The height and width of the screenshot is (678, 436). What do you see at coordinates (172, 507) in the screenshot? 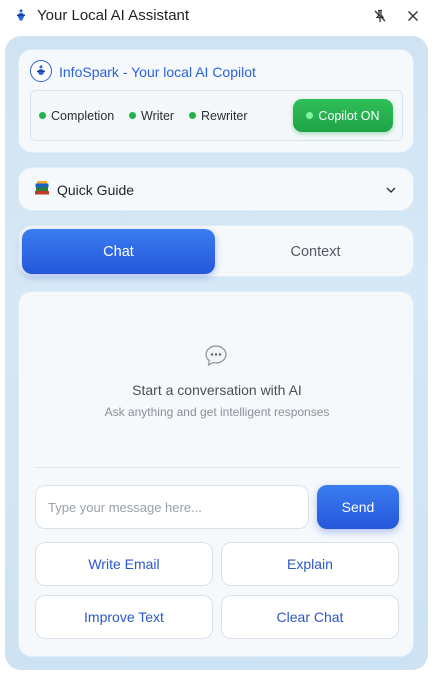
I see `message-input` at bounding box center [172, 507].